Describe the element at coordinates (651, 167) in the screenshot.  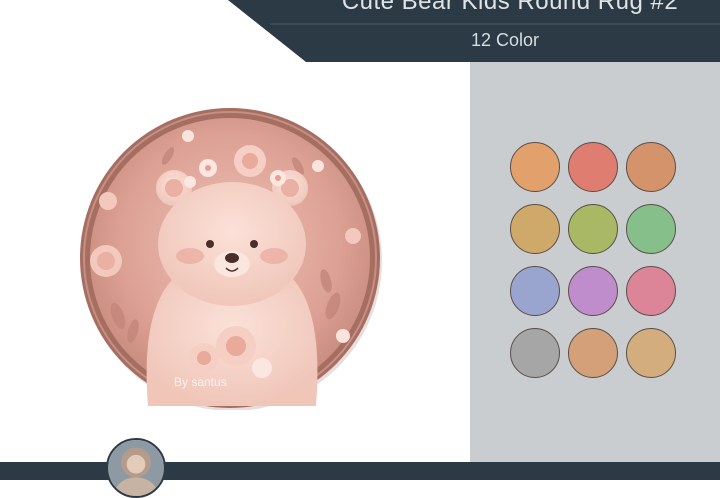
I see `color-swatch-terracotta` at that location.